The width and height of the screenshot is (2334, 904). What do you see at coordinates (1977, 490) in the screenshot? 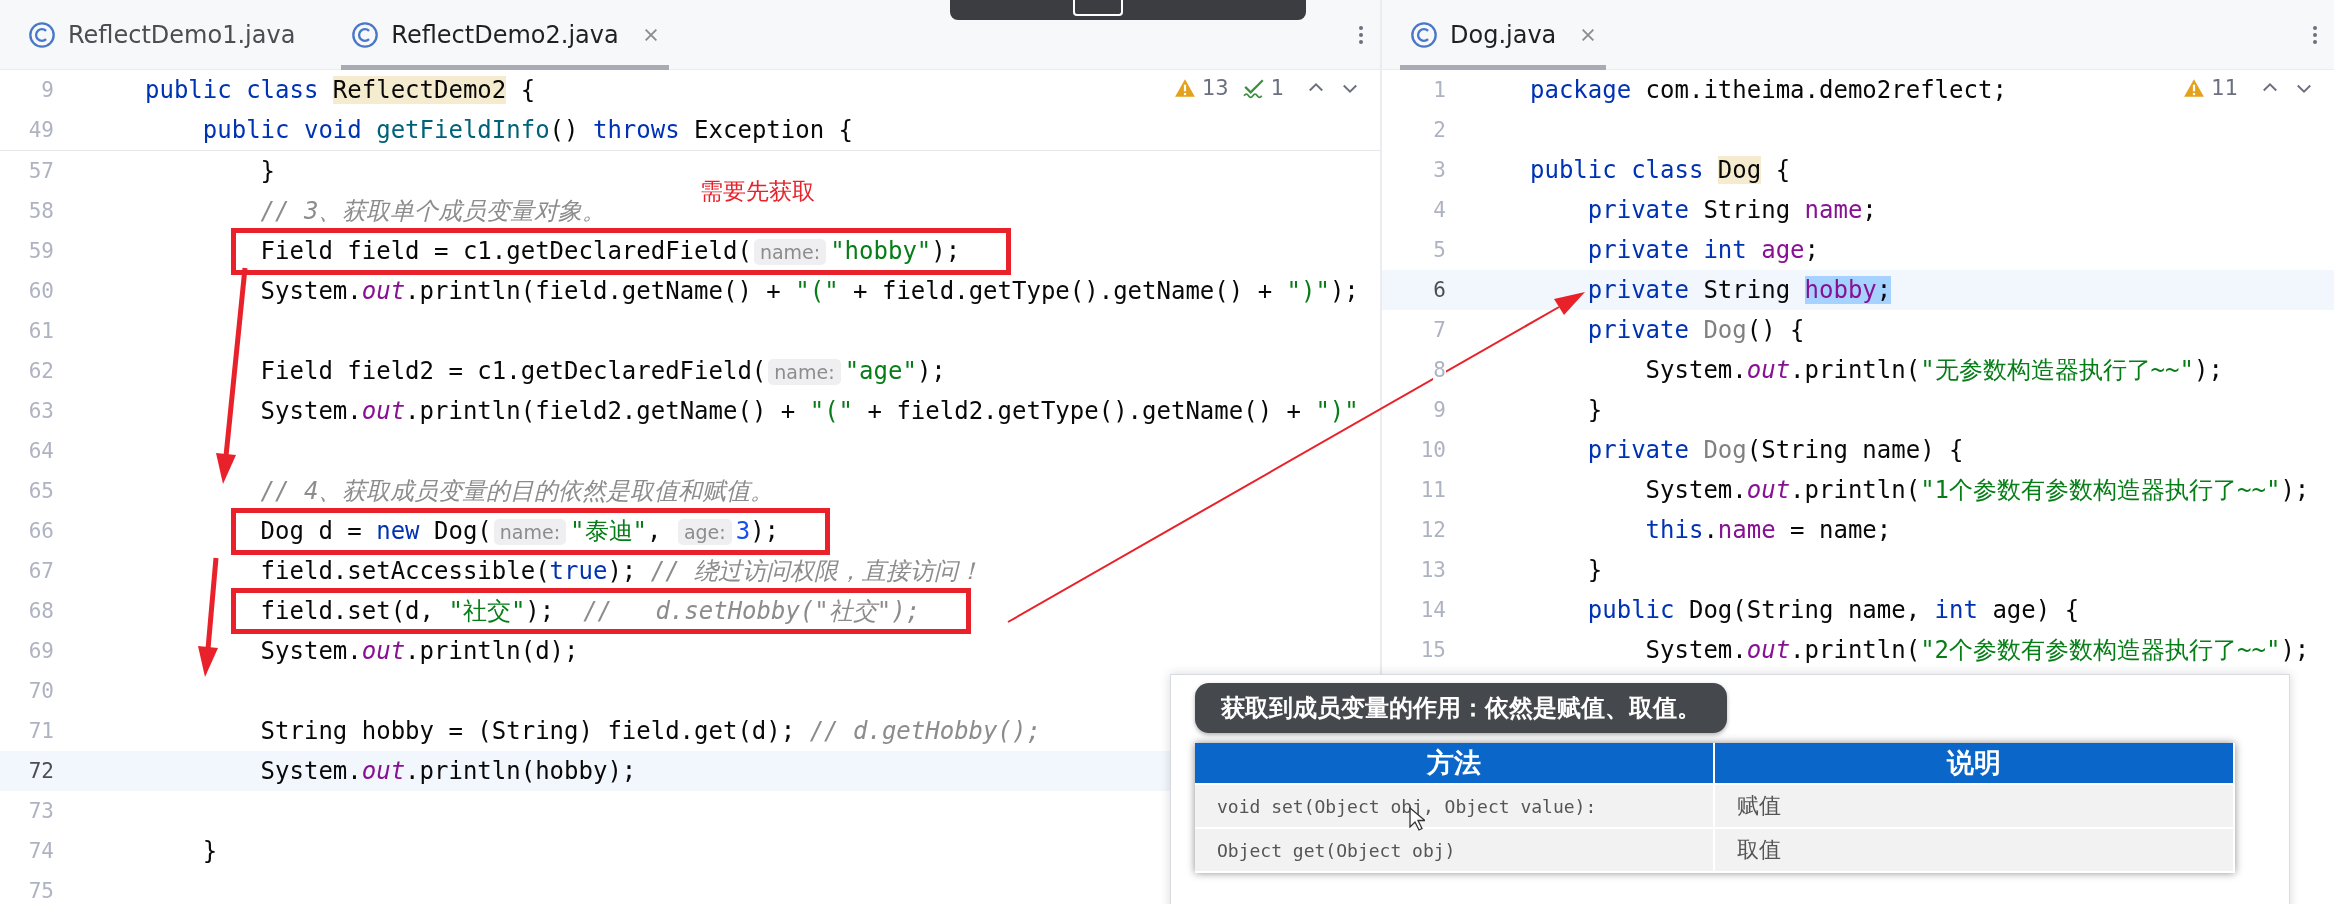
I see `code-line: System.out.println("1个参数有参数构造器执行了~~");` at bounding box center [1977, 490].